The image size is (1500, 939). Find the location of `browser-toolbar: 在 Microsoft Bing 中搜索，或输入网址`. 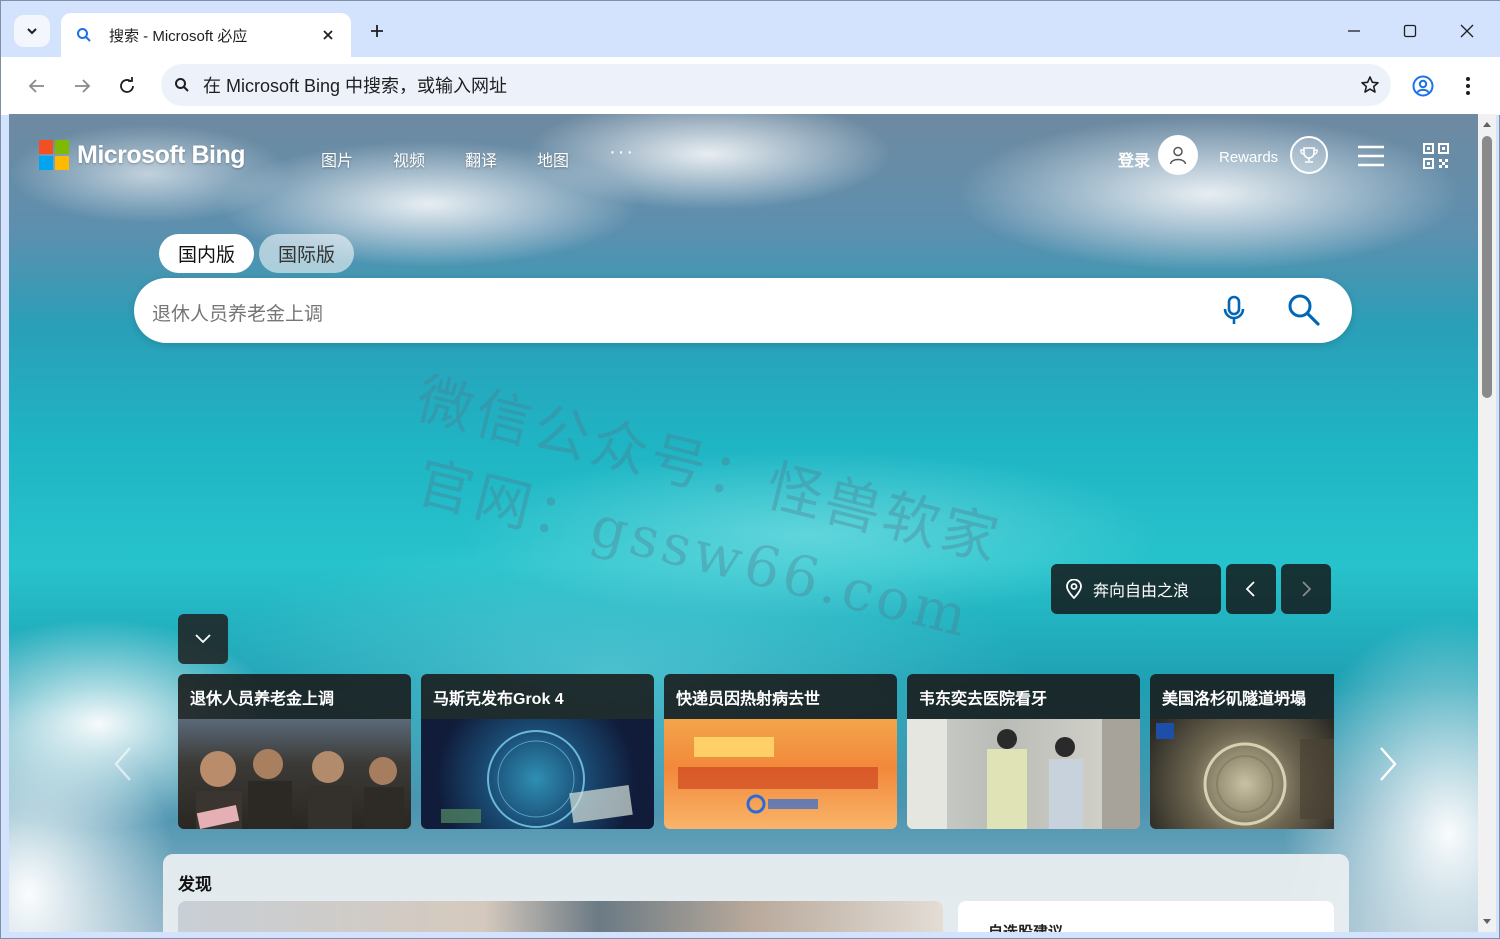

browser-toolbar: 在 Microsoft Bing 中搜索，或输入网址 is located at coordinates (750, 86).